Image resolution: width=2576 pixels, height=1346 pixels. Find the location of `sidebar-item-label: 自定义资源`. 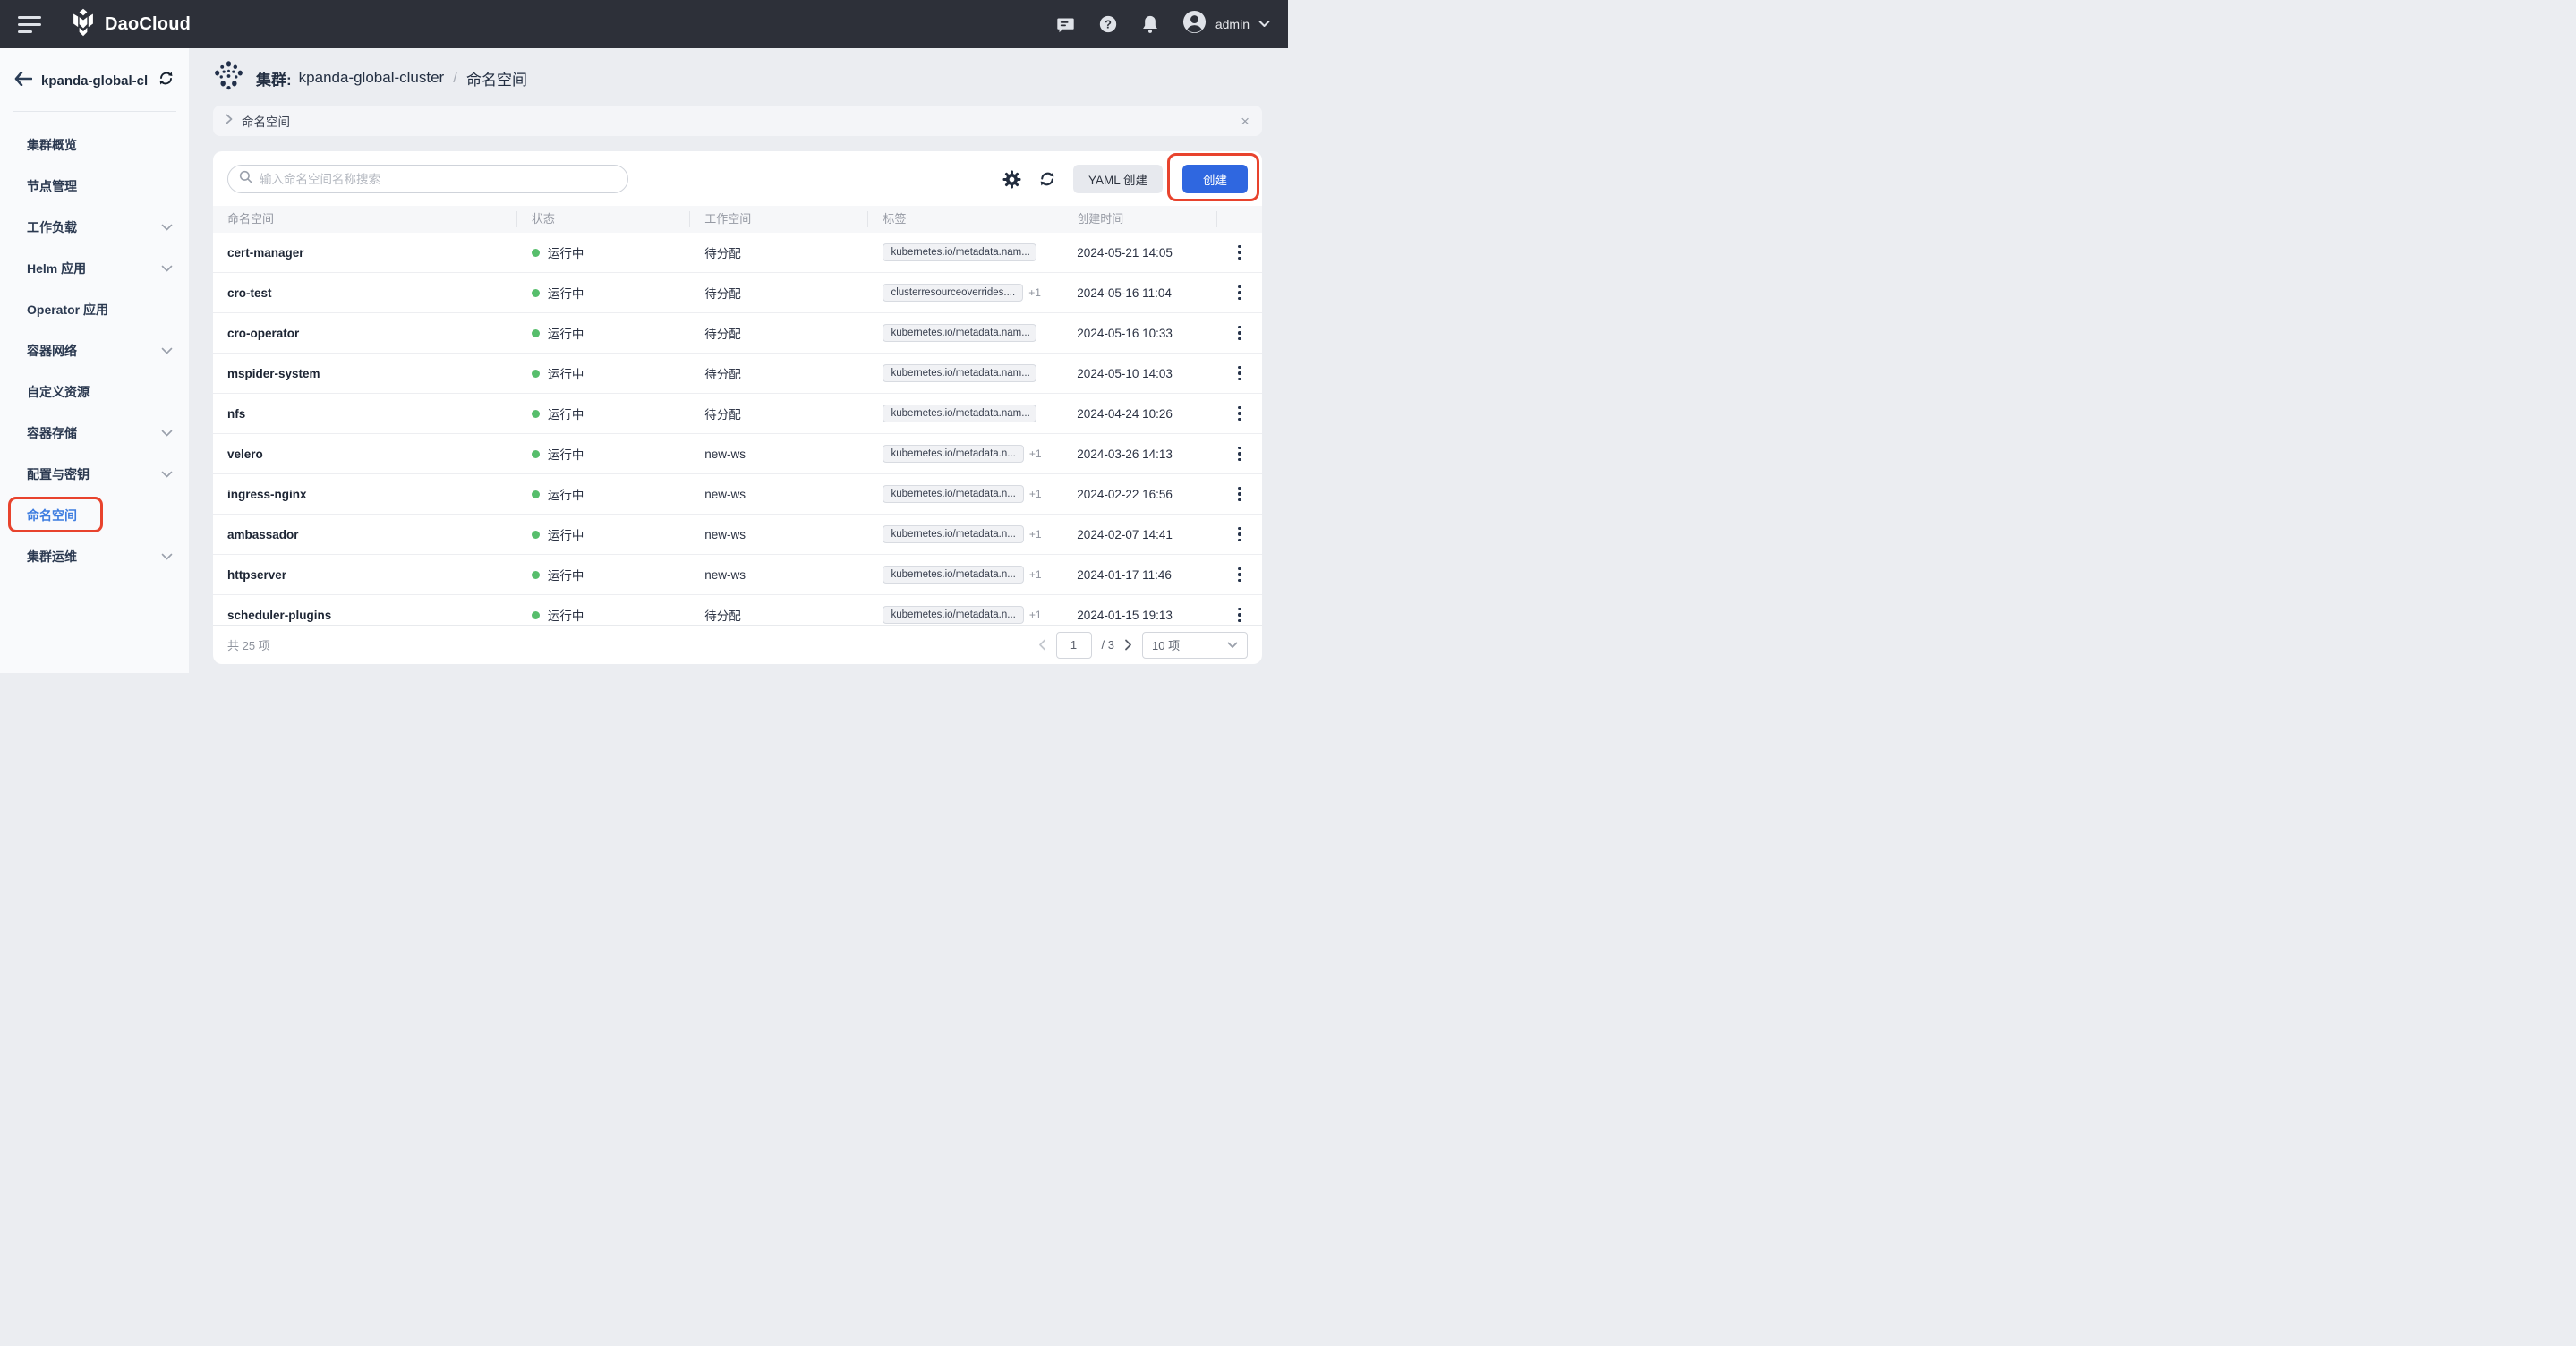

sidebar-item-label: 自定义资源 is located at coordinates (58, 392).